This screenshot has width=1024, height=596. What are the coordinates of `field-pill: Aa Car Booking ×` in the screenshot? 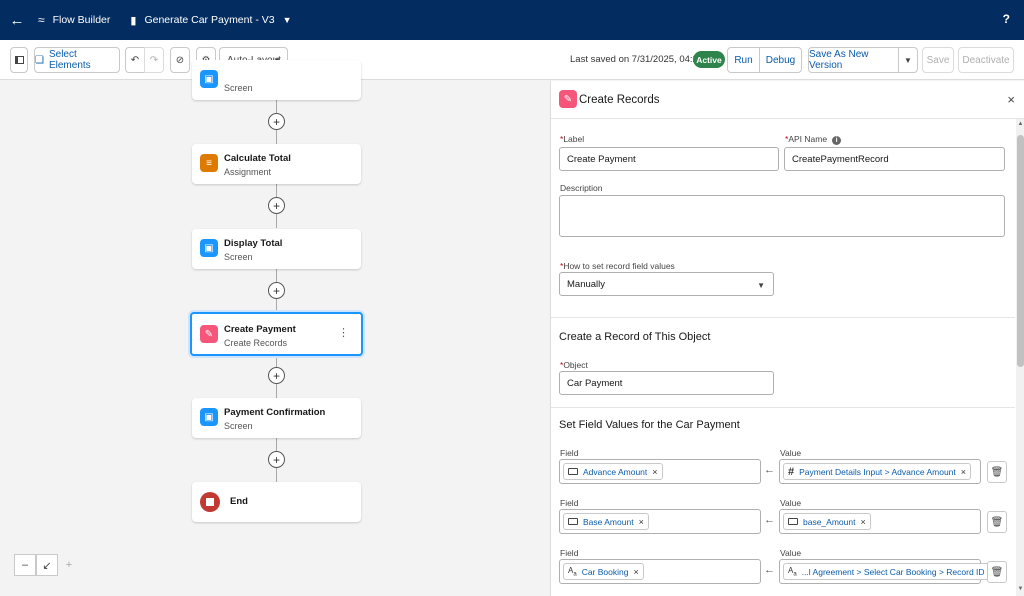 It's located at (603, 571).